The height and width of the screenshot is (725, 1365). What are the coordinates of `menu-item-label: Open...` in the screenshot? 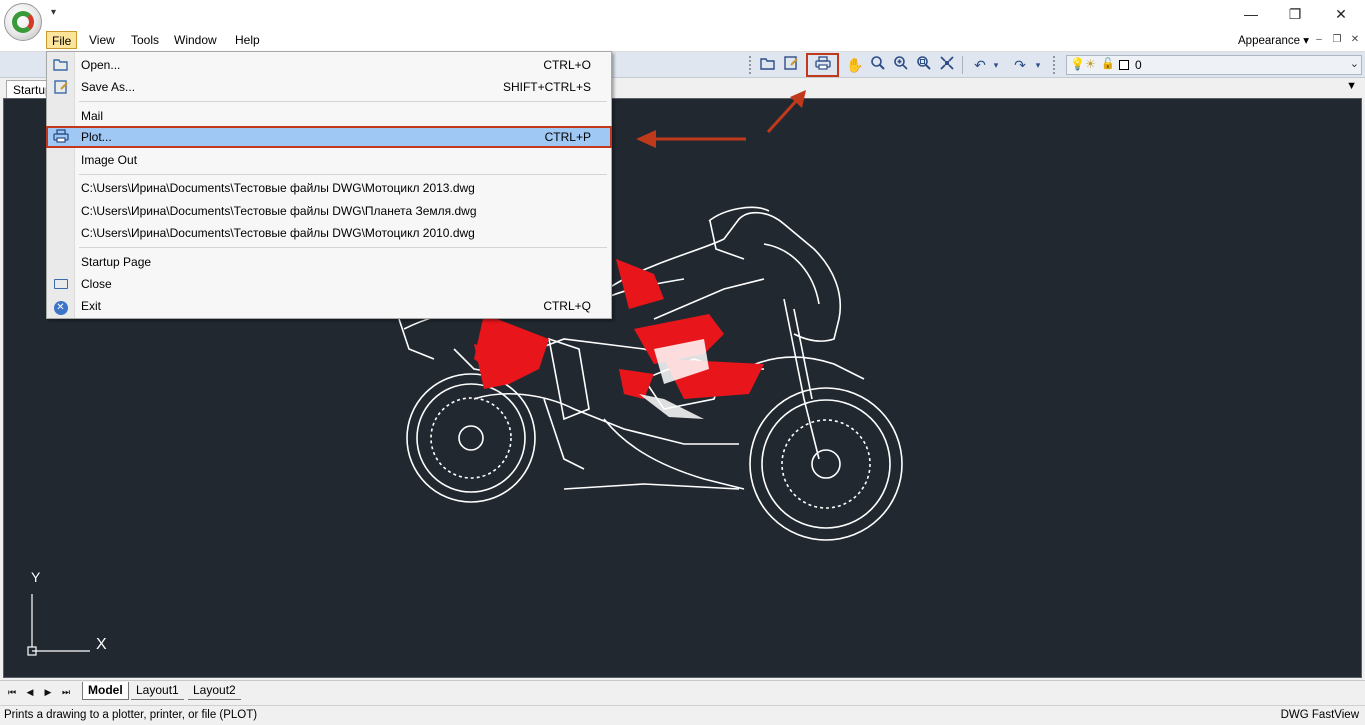 It's located at (101, 65).